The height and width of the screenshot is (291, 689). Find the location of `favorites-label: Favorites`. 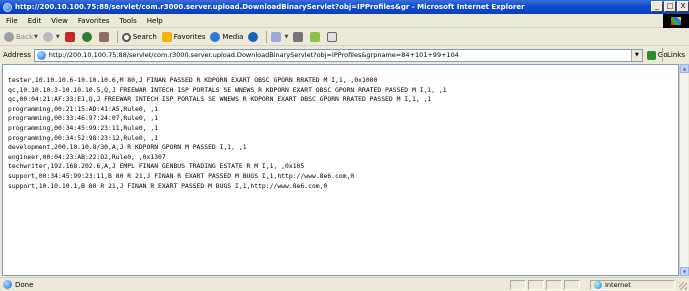

favorites-label: Favorites is located at coordinates (189, 37).